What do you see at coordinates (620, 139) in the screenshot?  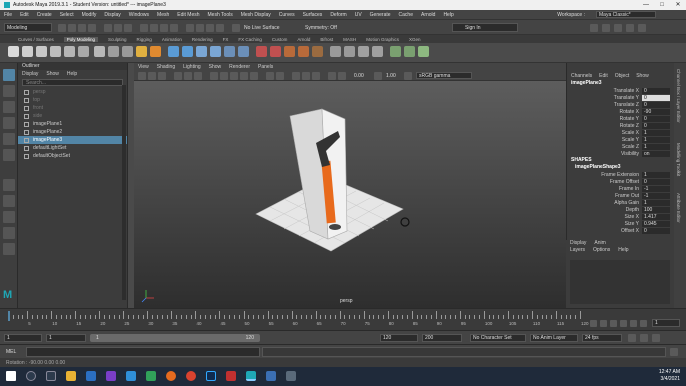 I see `channel-attr-row: Scale Y1` at bounding box center [620, 139].